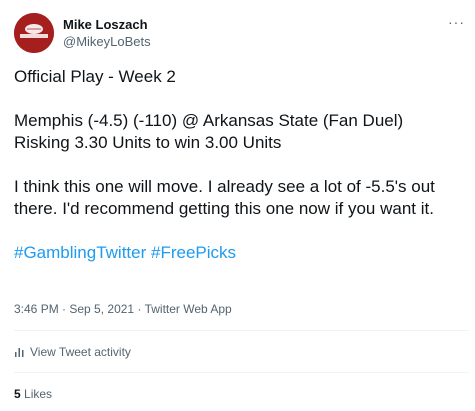 This screenshot has height=411, width=475. What do you see at coordinates (188, 309) in the screenshot?
I see `tweet-source: Twitter Web App` at bounding box center [188, 309].